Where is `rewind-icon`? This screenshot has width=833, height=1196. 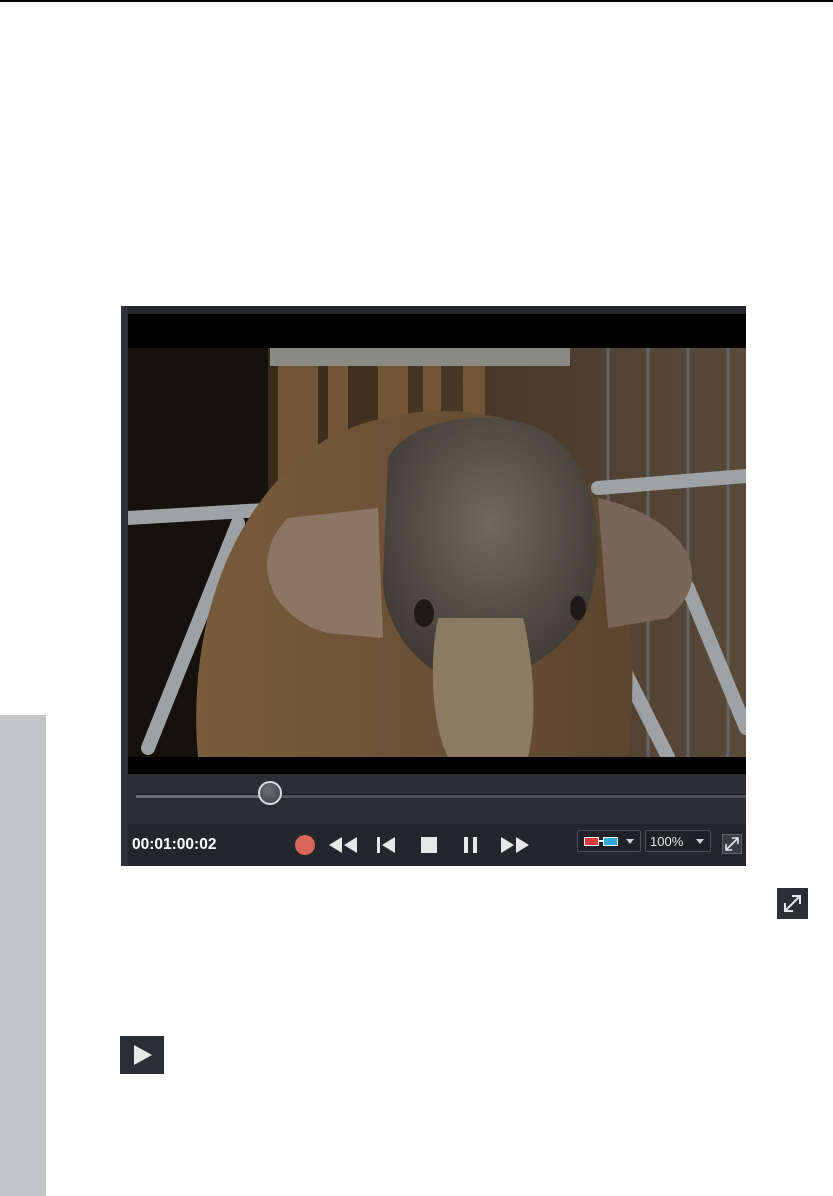 rewind-icon is located at coordinates (343, 845).